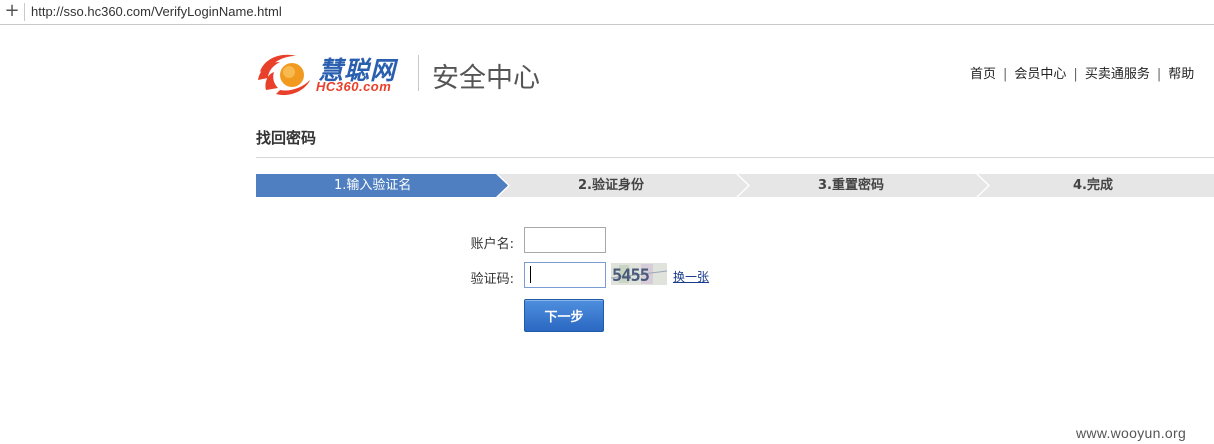  I want to click on address-bar-divider, so click(24, 12).